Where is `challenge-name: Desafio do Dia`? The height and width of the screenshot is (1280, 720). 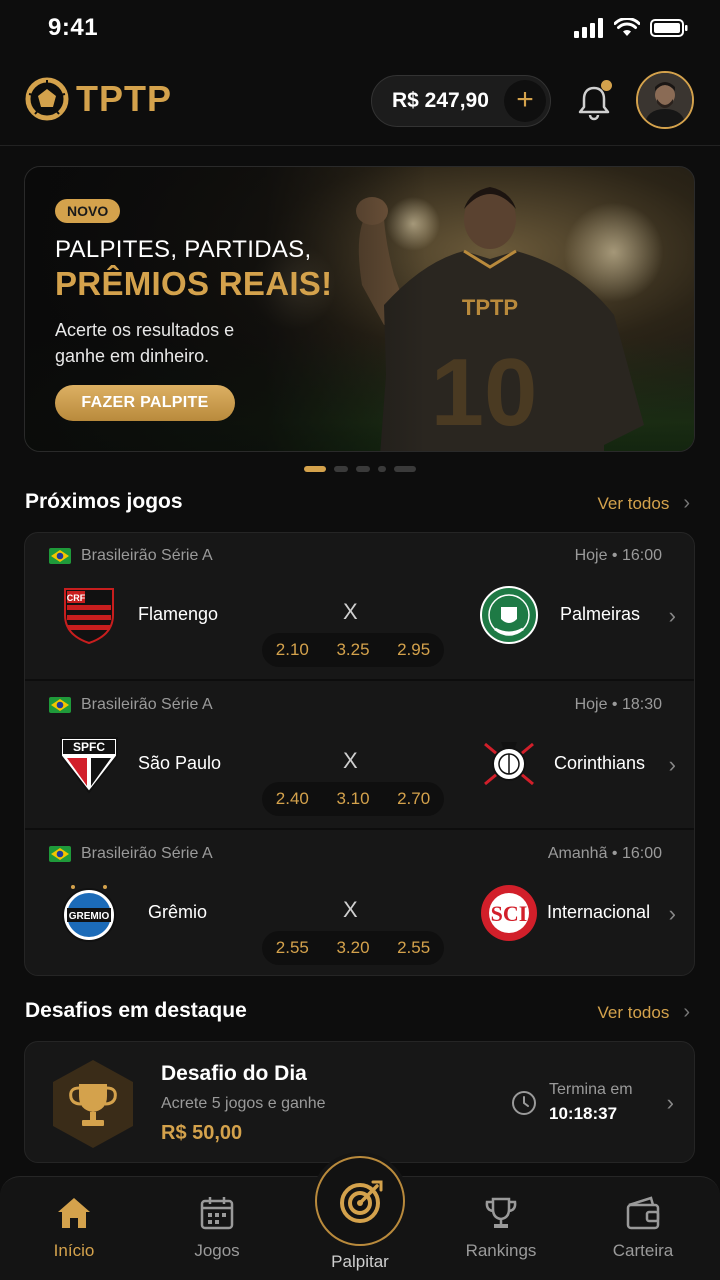 challenge-name: Desafio do Dia is located at coordinates (234, 1073).